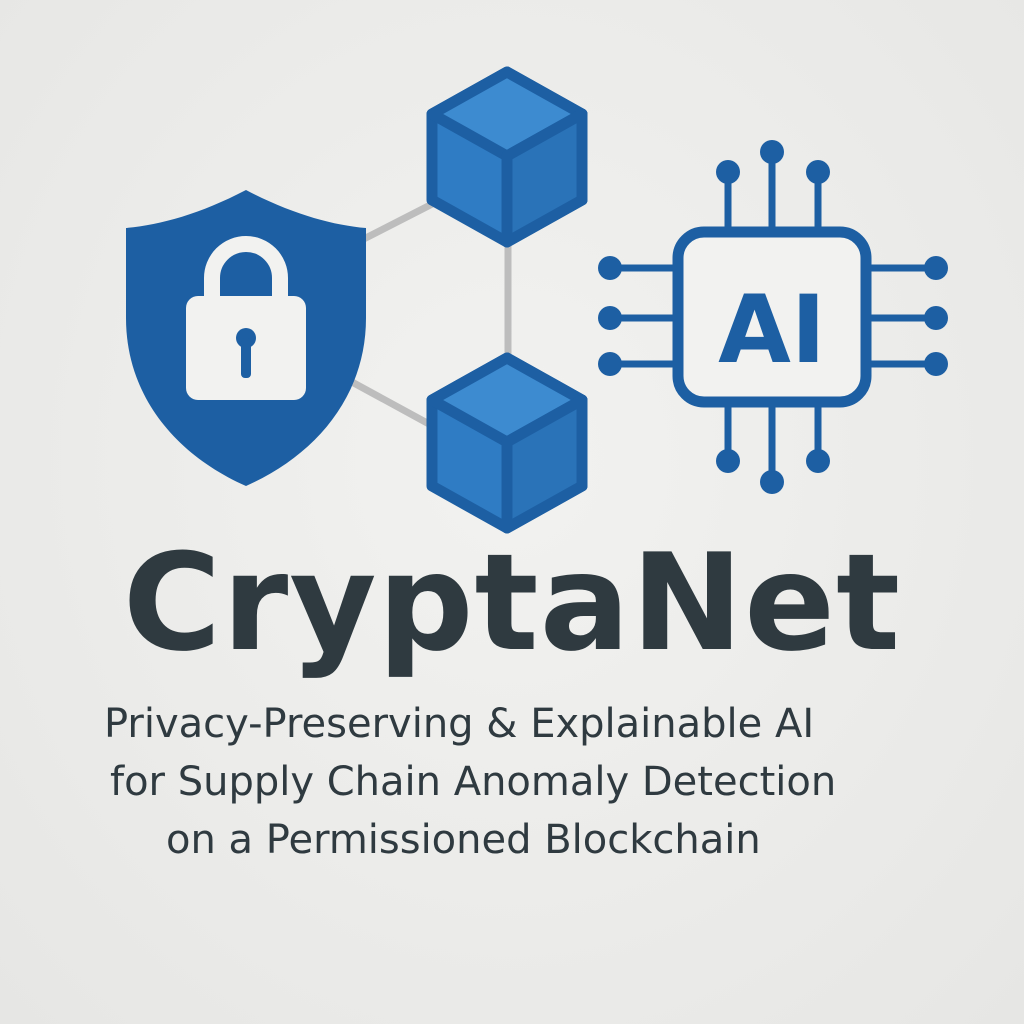 This screenshot has height=1024, width=1024. I want to click on blockchain-cube-bottom-icon, so click(507, 443).